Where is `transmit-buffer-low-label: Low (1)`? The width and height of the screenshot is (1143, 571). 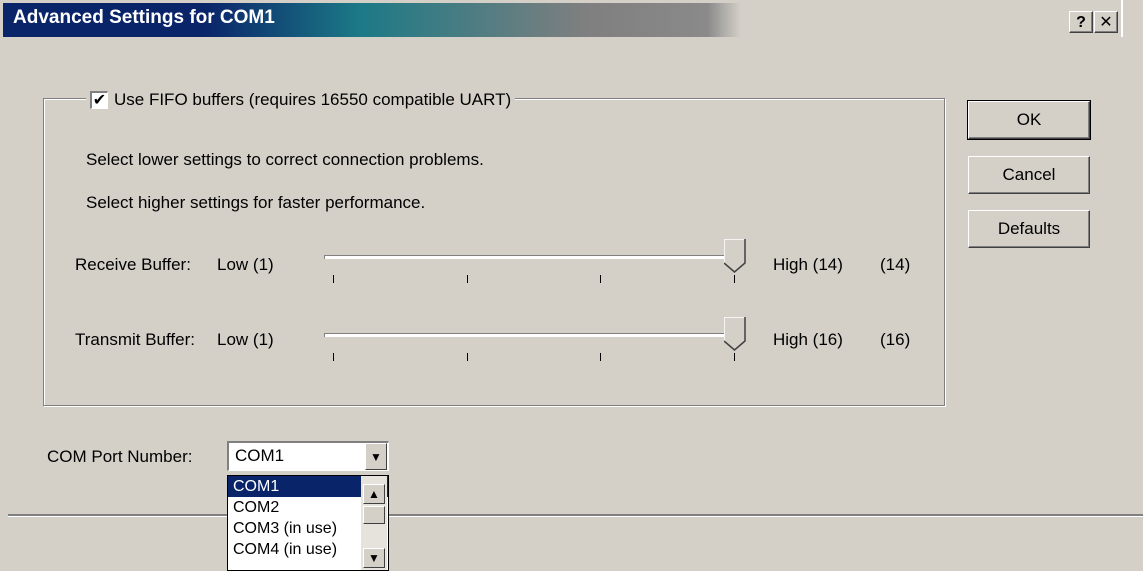 transmit-buffer-low-label: Low (1) is located at coordinates (245, 339).